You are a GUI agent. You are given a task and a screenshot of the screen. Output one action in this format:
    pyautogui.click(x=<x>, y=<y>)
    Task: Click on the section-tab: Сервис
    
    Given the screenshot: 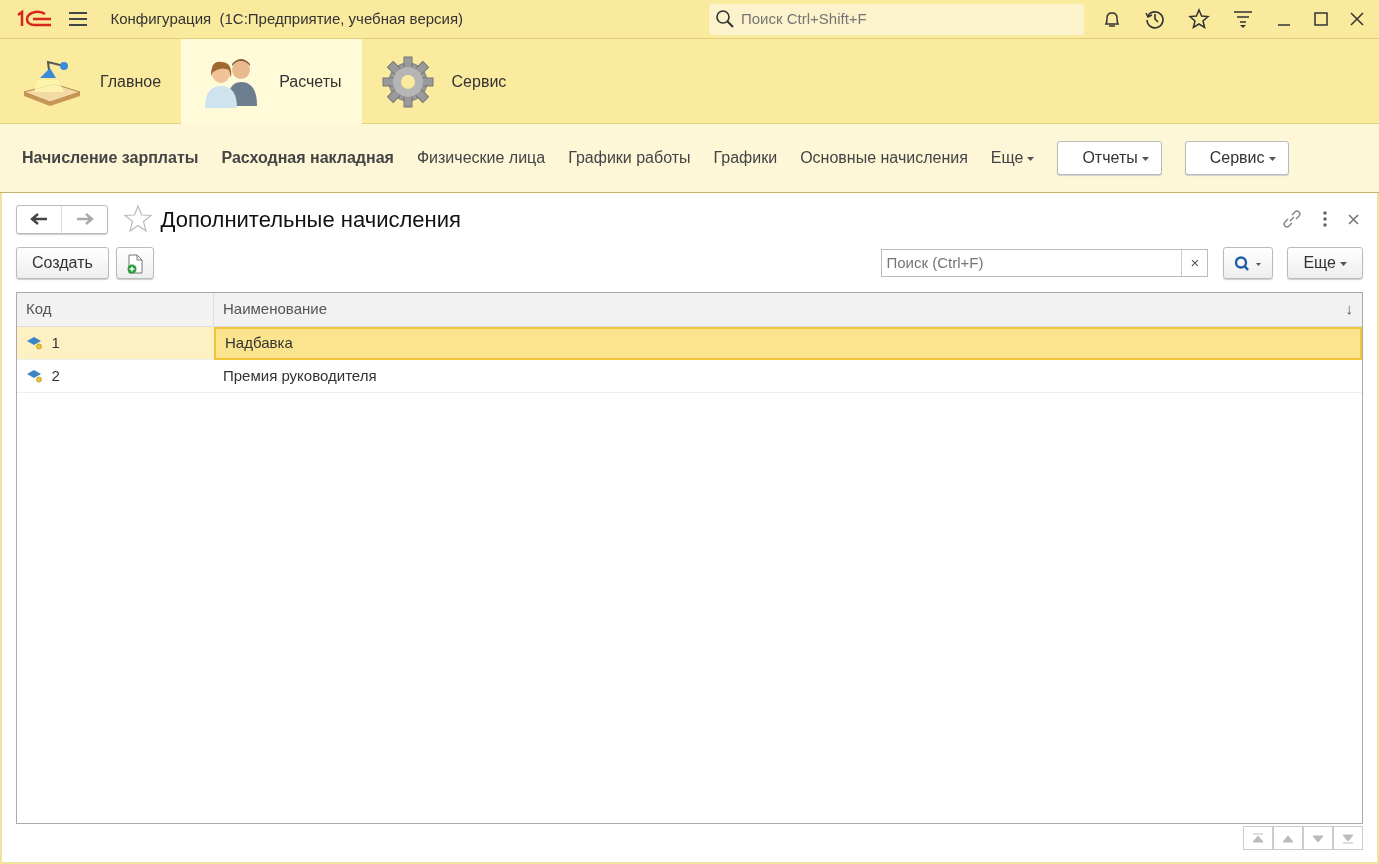 What is the action you would take?
    pyautogui.click(x=444, y=81)
    